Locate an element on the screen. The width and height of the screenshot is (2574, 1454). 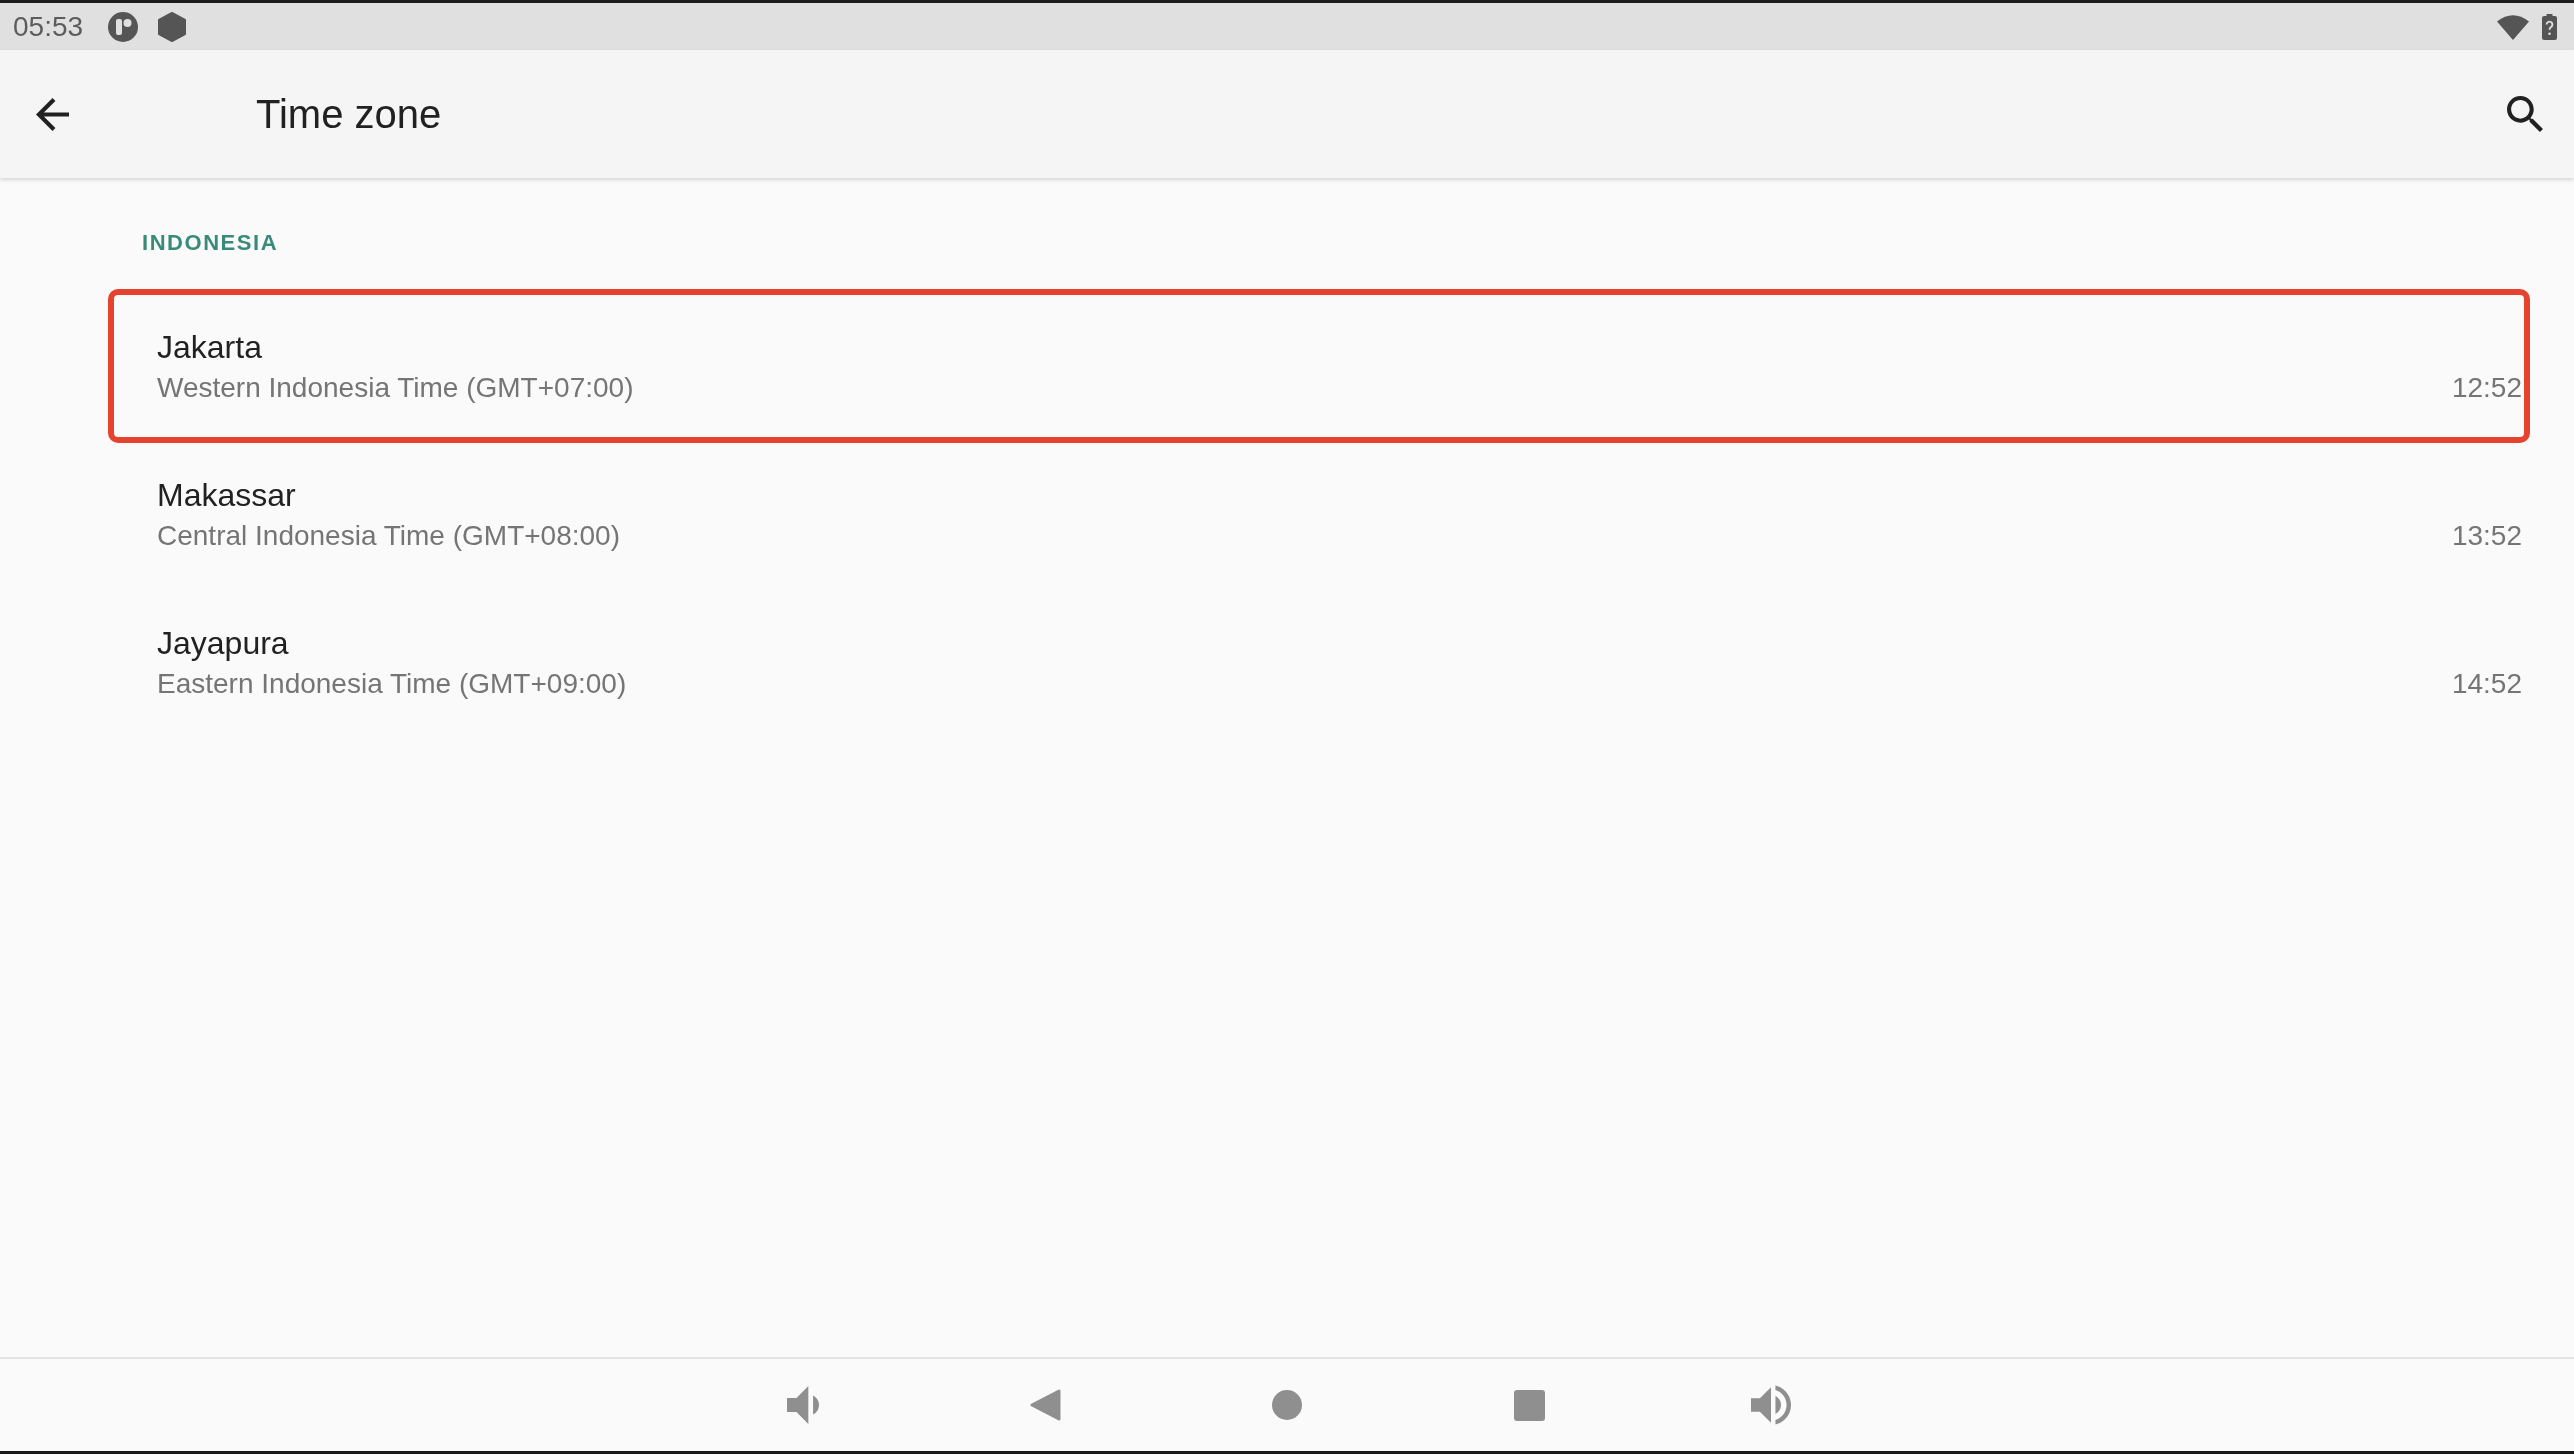
timezone-description: Western Indonesia Time (GMT+07:00) is located at coordinates (395, 387).